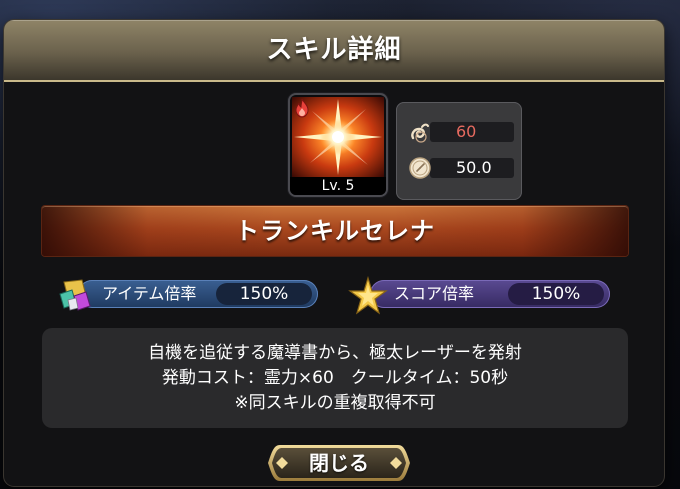 The width and height of the screenshot is (680, 489). I want to click on stat-cooldown-row: 50.0, so click(461, 168).